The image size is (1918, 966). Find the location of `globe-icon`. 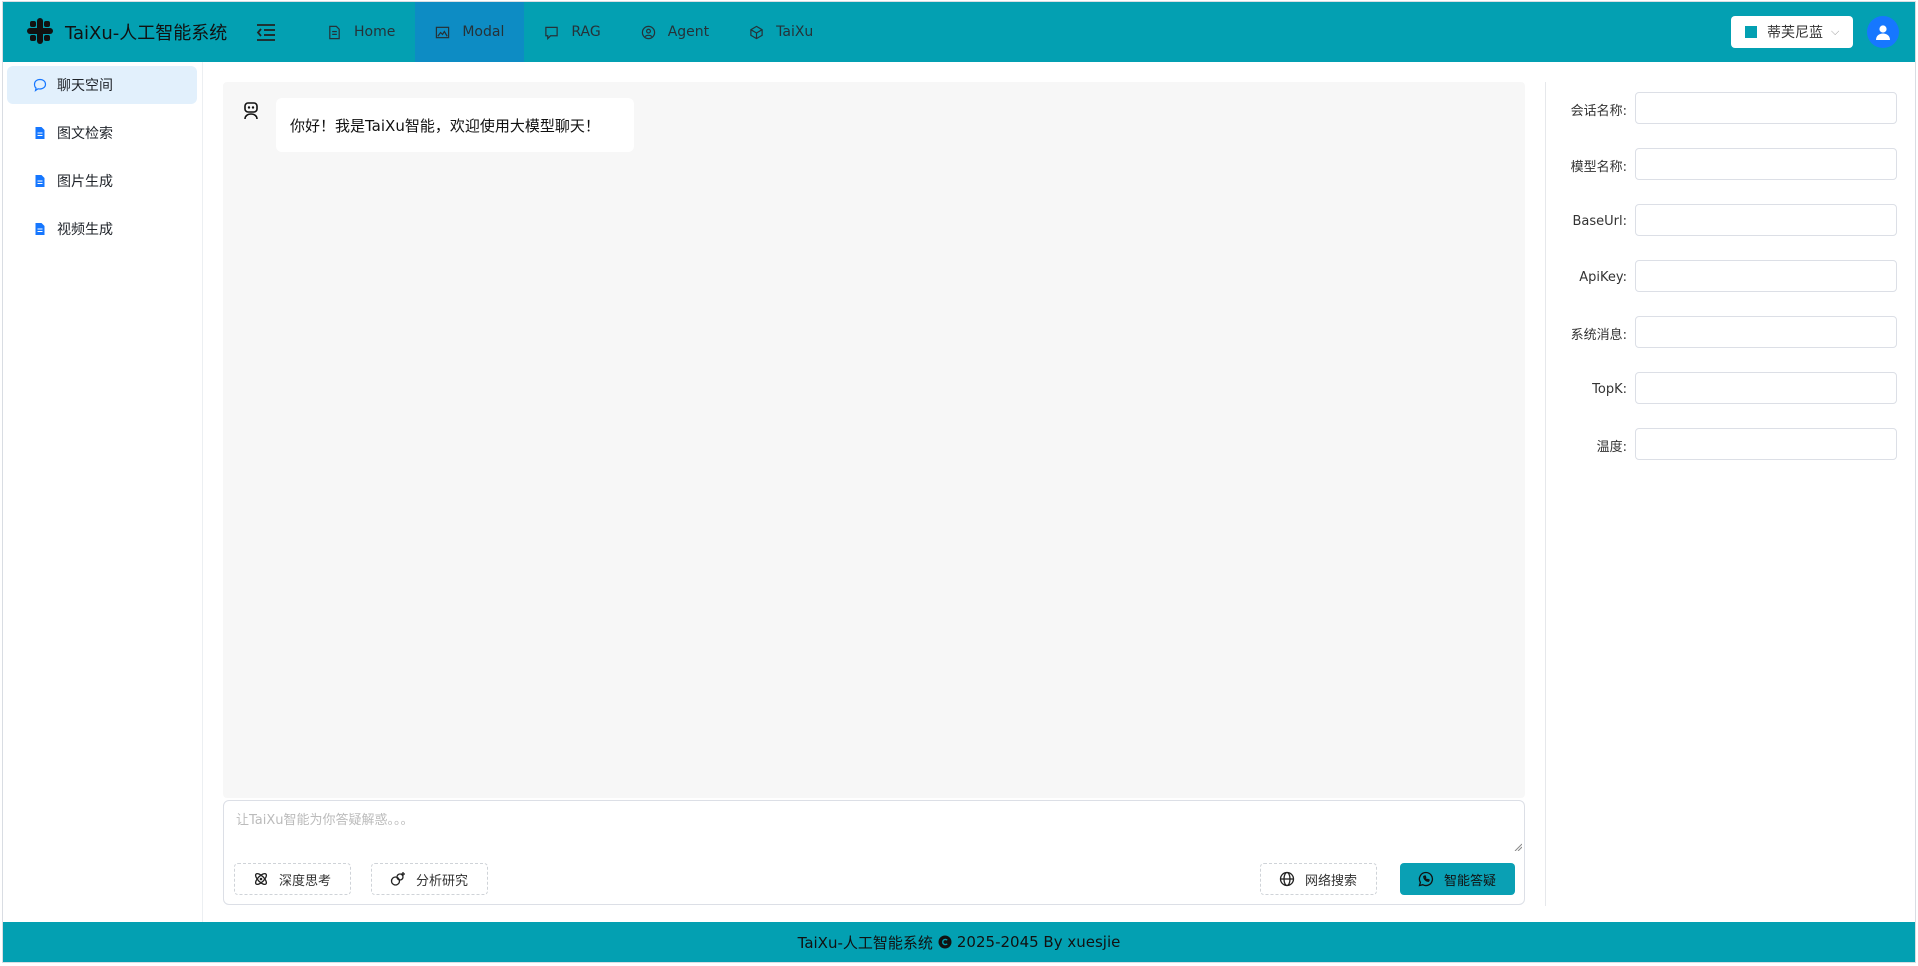

globe-icon is located at coordinates (1287, 879).